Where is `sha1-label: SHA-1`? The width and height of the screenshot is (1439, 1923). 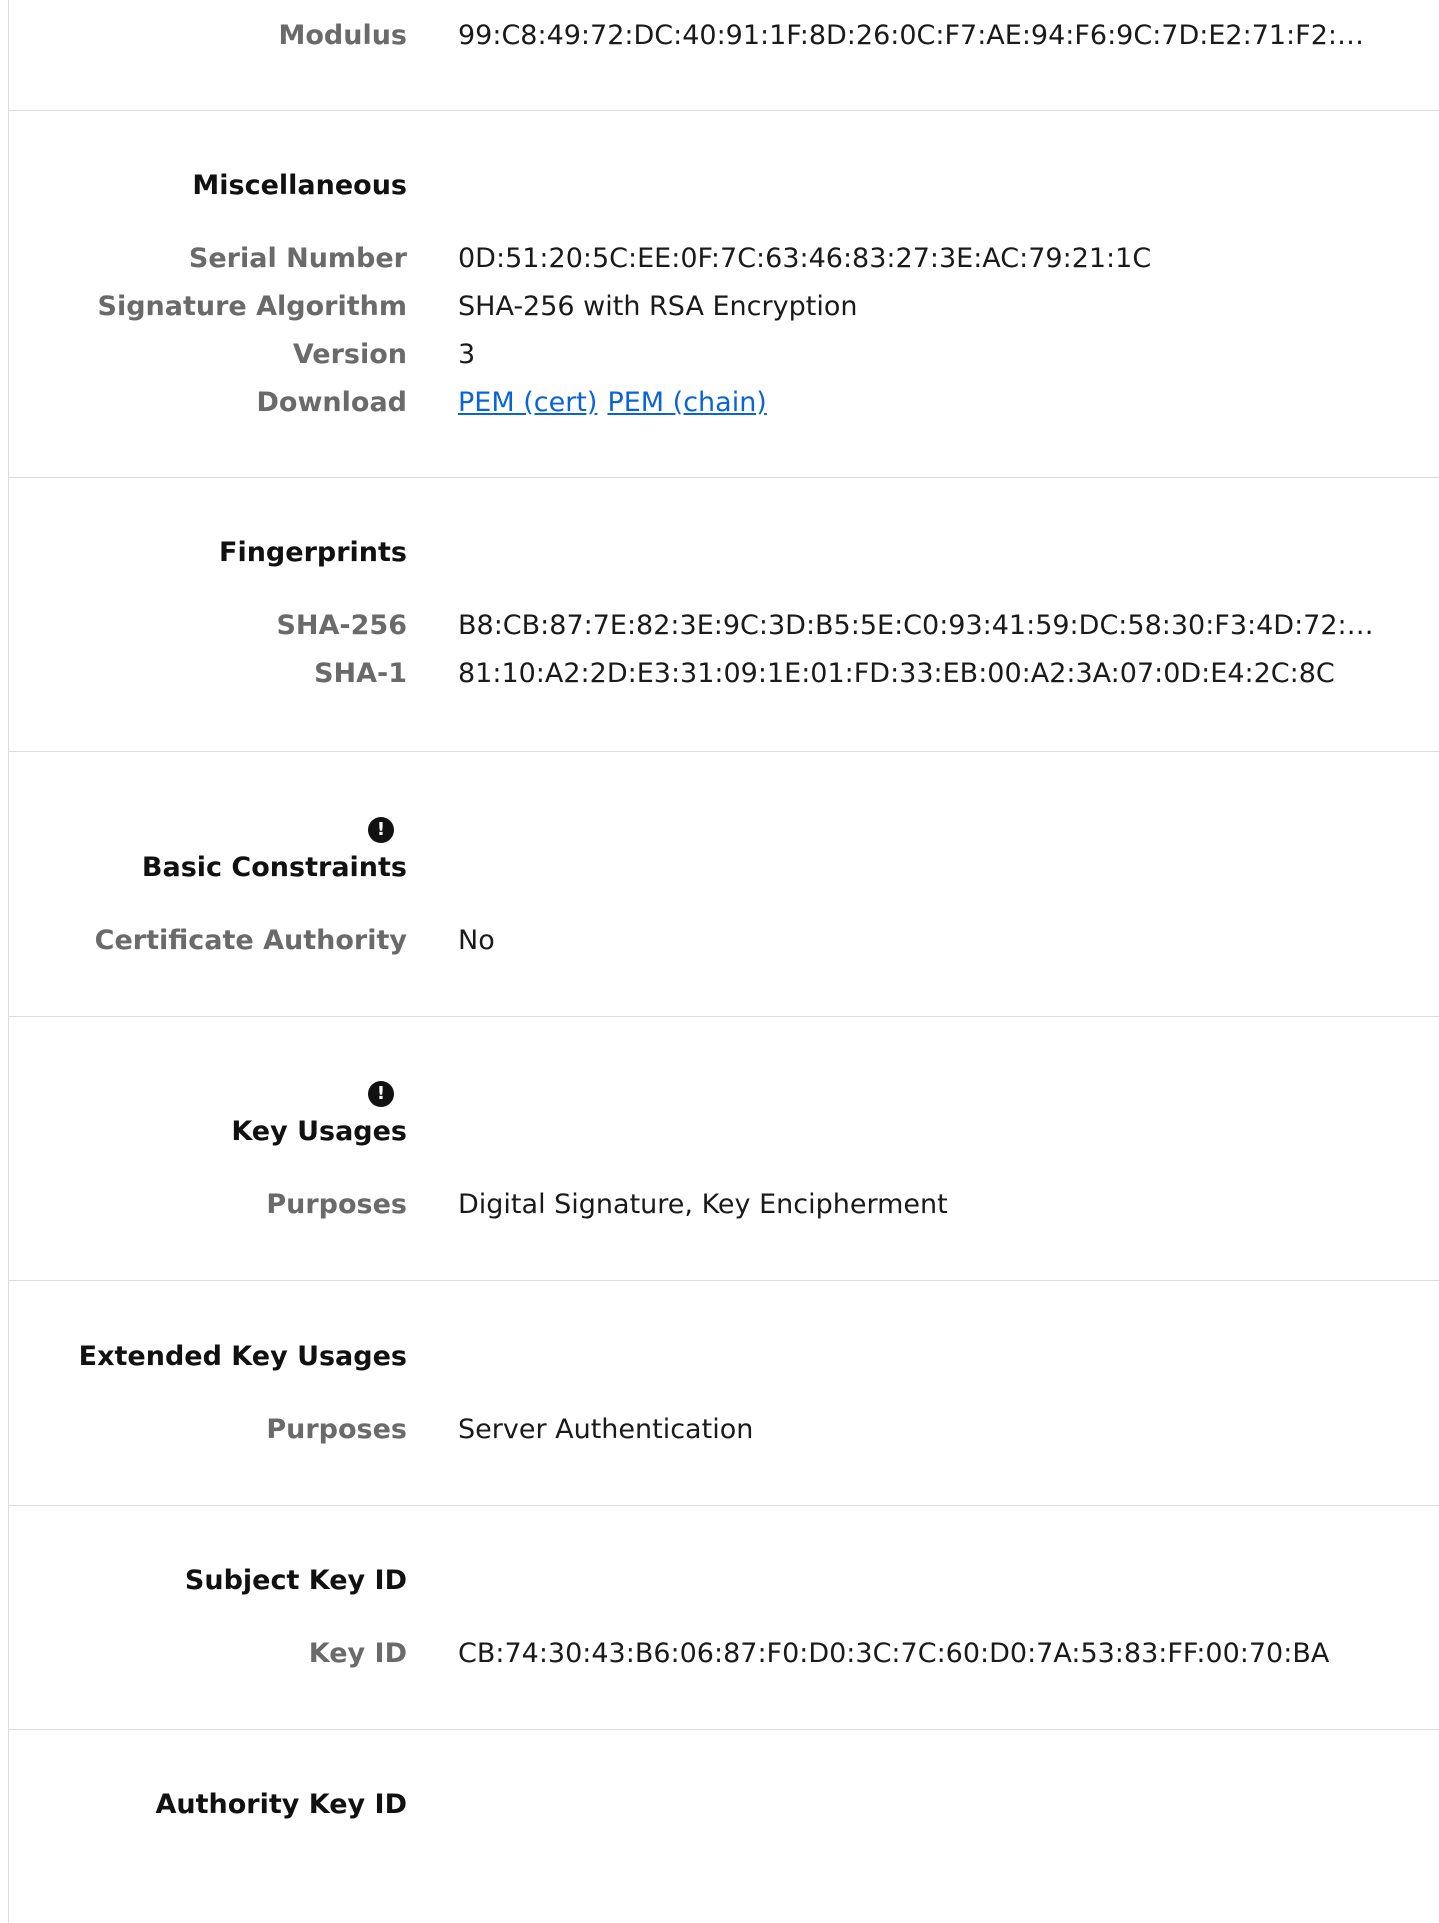
sha1-label: SHA-1 is located at coordinates (360, 673).